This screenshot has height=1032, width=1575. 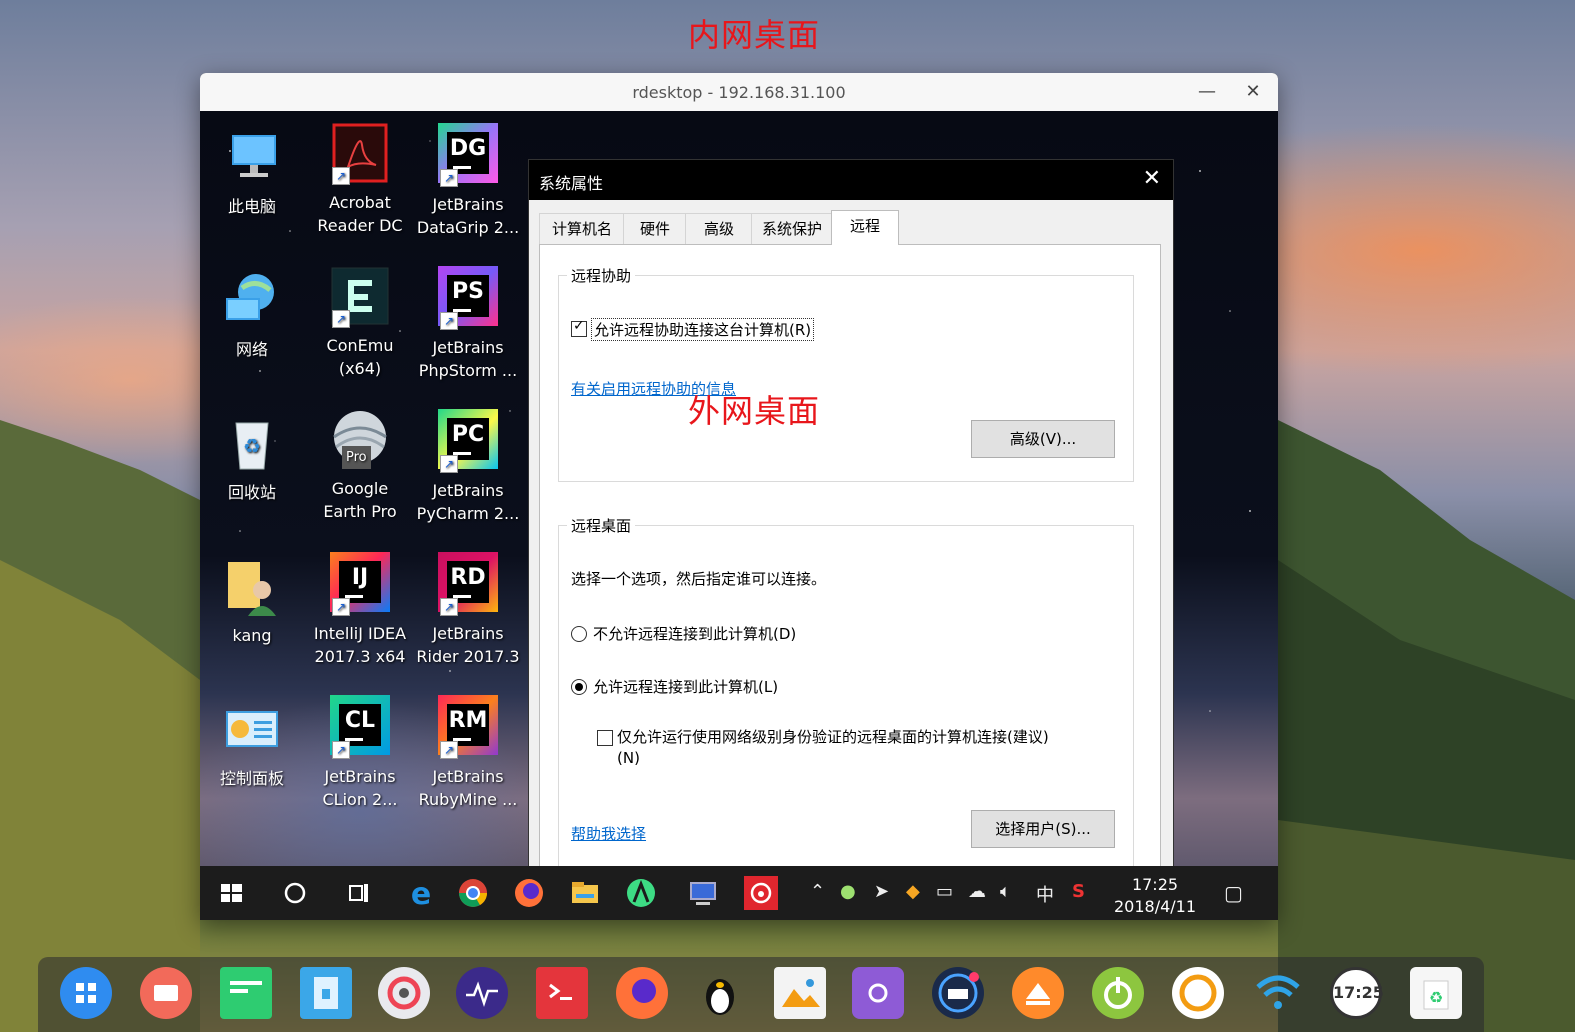 I want to click on deepin-terminal-icon, so click(x=246, y=993).